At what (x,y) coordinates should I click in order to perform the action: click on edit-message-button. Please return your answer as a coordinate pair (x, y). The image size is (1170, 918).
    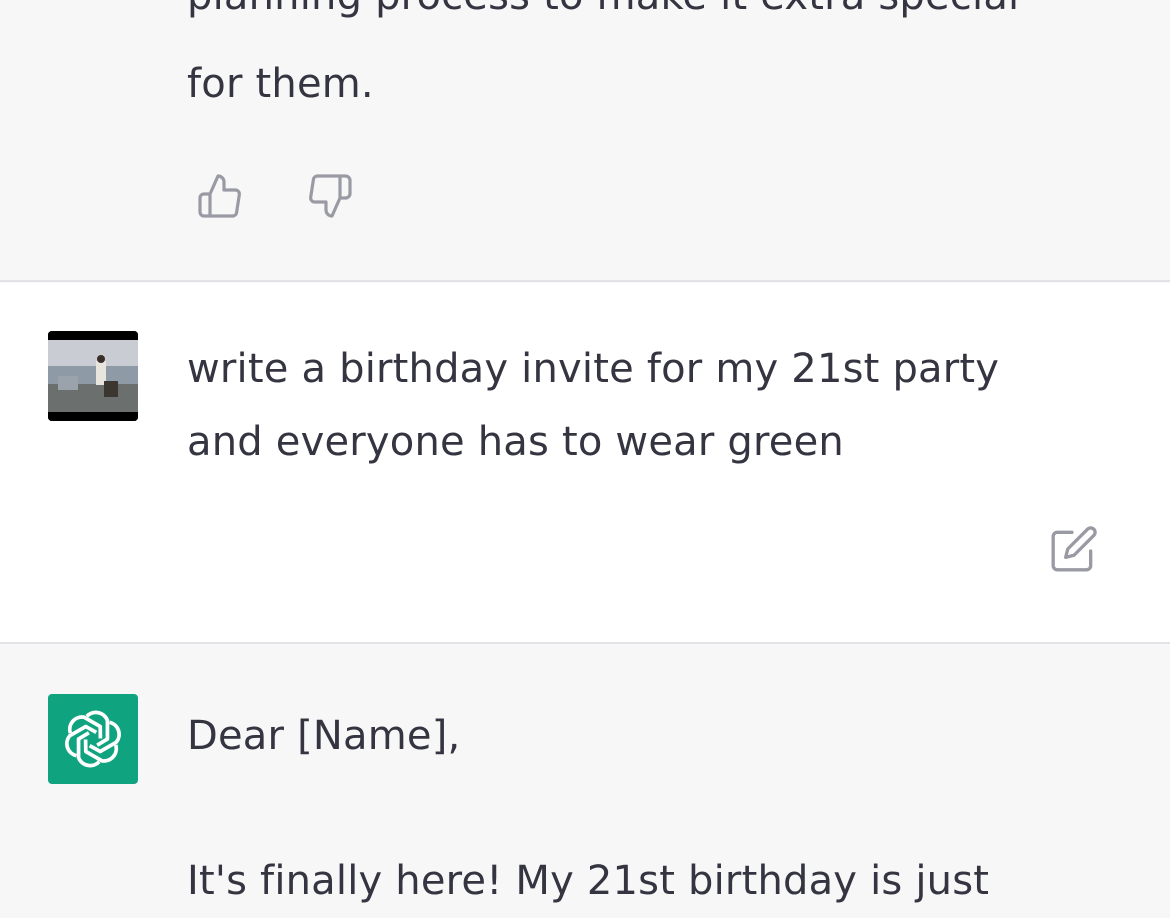
    Looking at the image, I should click on (1074, 549).